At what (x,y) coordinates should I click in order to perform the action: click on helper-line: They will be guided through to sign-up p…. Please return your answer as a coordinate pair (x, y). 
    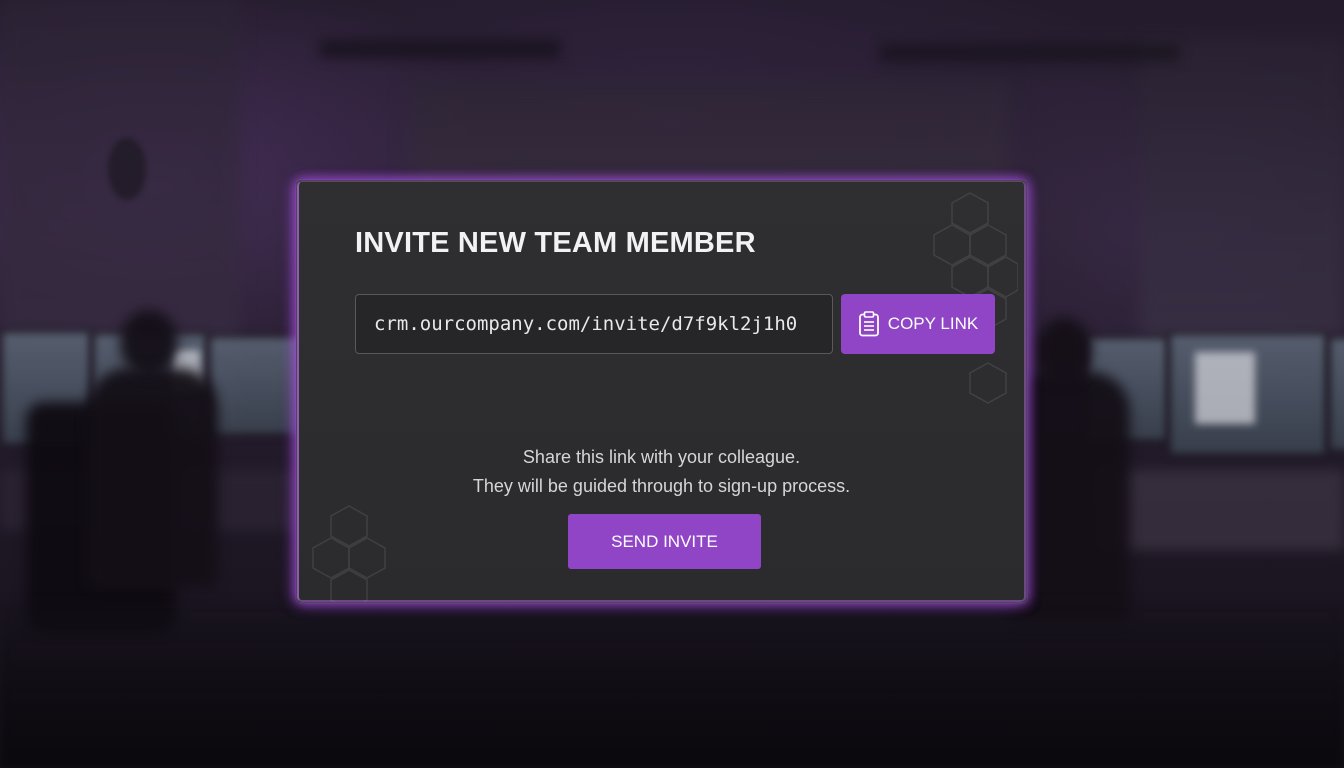
    Looking at the image, I should click on (661, 486).